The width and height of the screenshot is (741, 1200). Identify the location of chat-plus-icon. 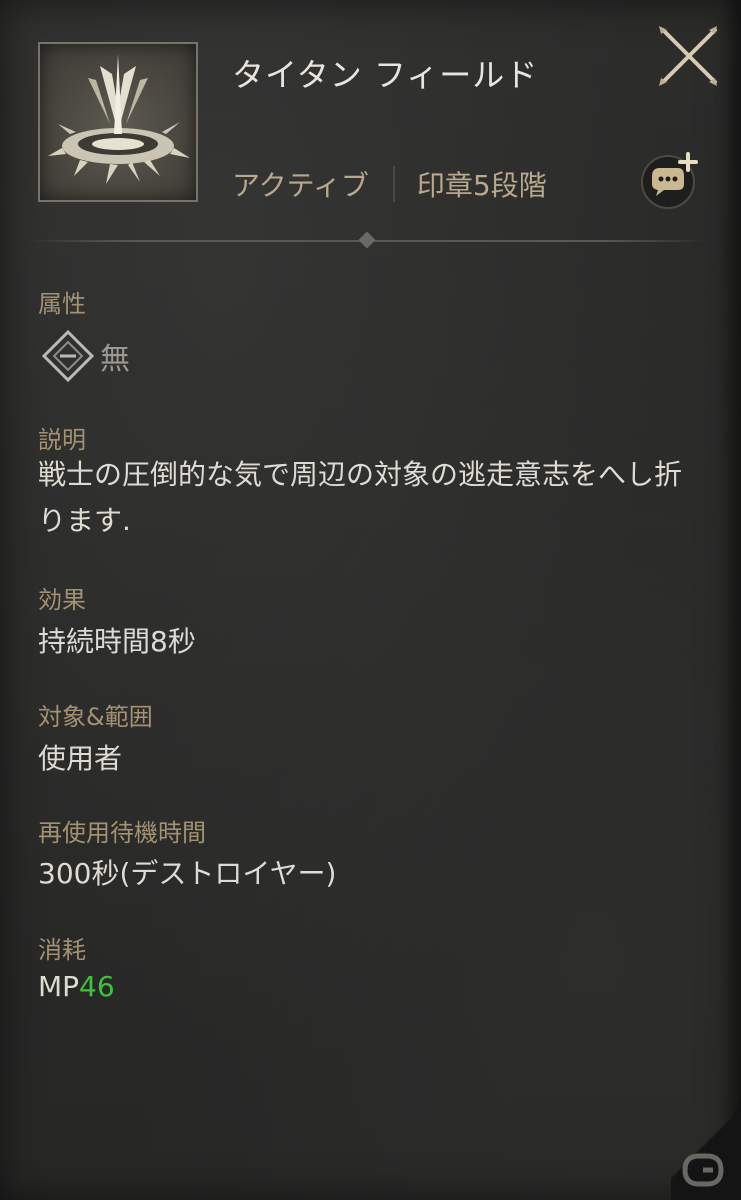
(669, 180).